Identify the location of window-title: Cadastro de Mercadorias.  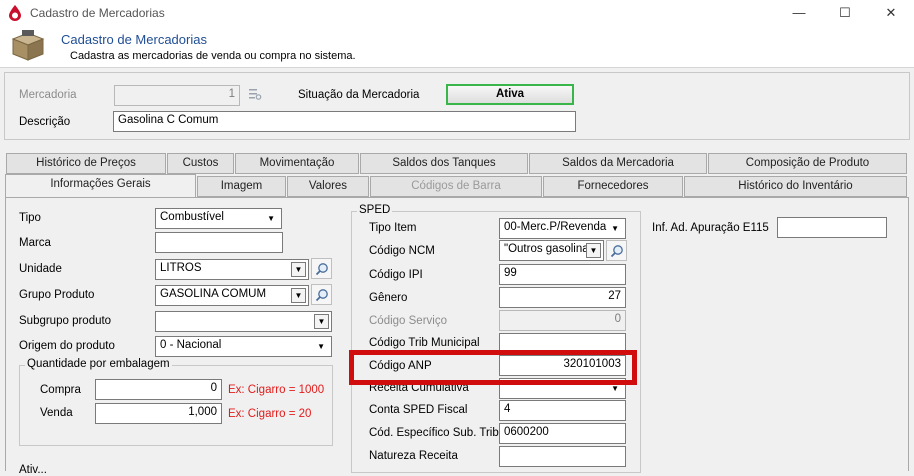
(97, 13).